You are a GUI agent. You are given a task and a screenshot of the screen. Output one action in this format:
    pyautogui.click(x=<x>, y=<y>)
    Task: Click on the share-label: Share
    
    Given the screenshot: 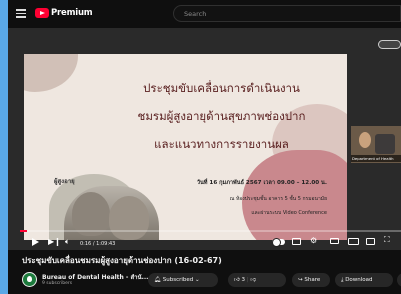 What is the action you would take?
    pyautogui.click(x=312, y=280)
    